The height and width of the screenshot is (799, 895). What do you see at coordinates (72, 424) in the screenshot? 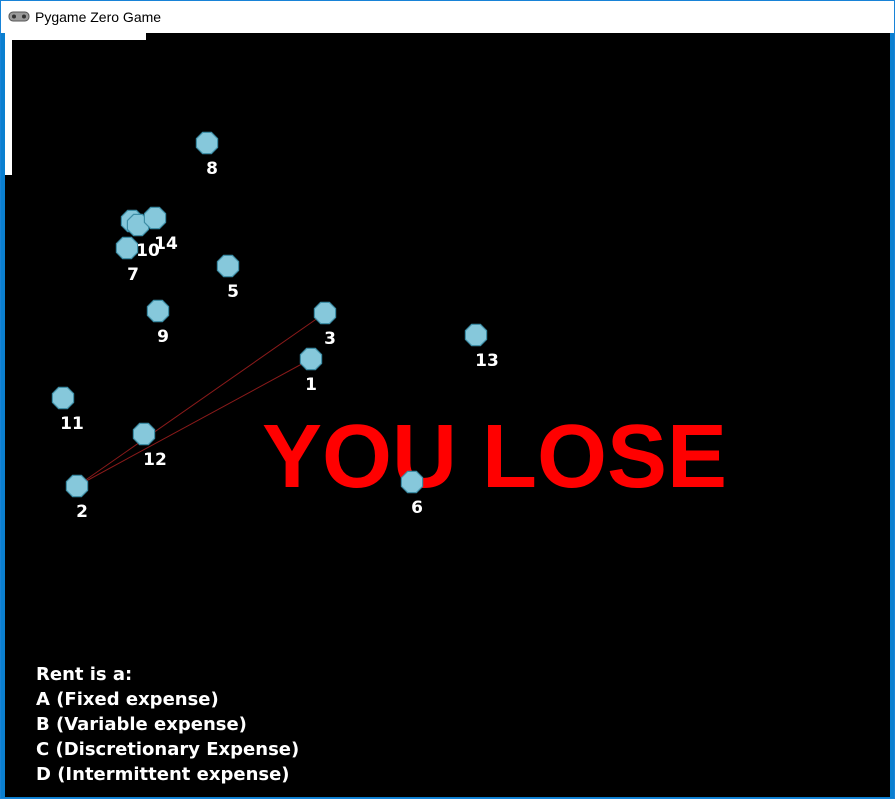
I see `node-label-11: 11` at bounding box center [72, 424].